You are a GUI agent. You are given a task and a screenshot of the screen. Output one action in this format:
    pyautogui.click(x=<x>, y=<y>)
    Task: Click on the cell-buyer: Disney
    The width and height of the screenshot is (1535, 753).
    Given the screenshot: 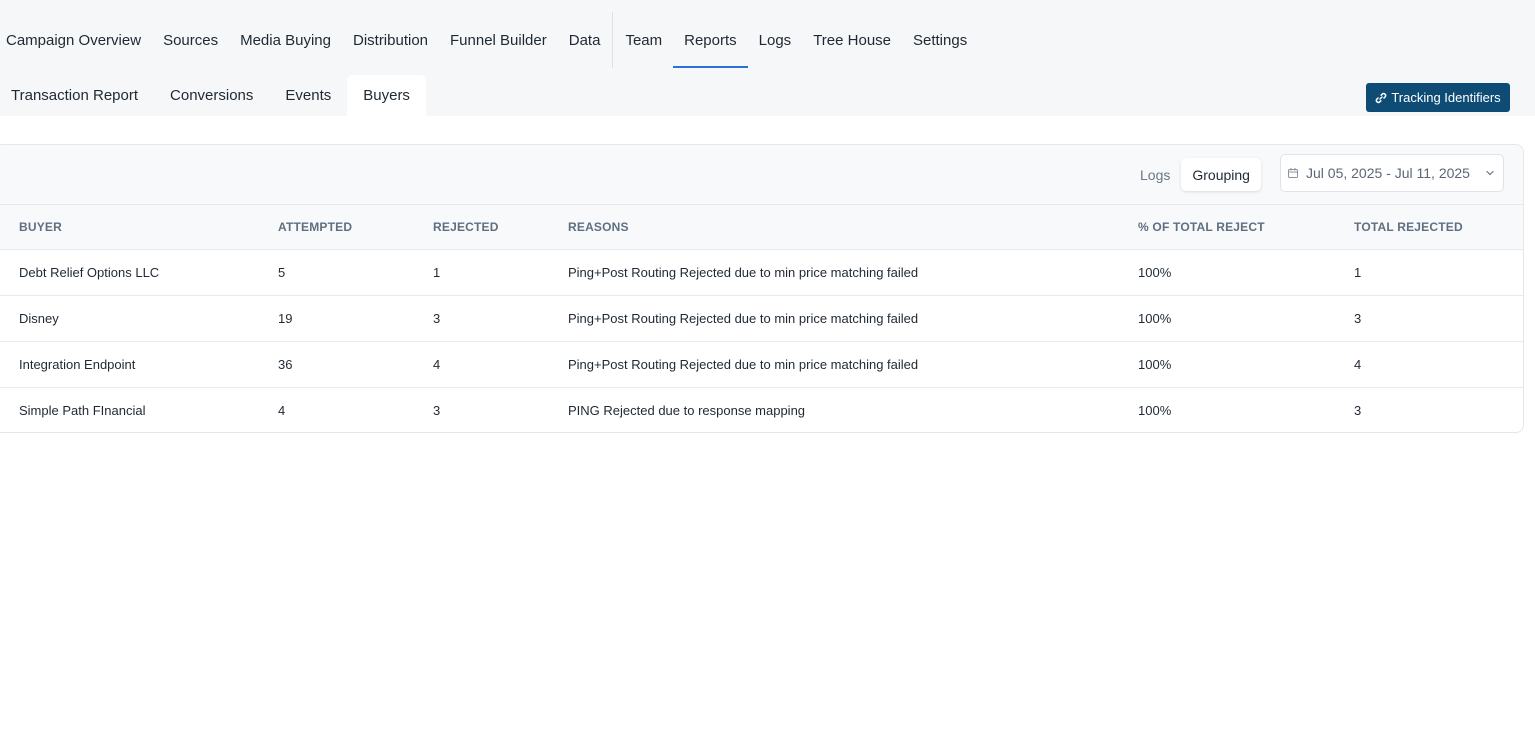 What is the action you would take?
    pyautogui.click(x=139, y=318)
    